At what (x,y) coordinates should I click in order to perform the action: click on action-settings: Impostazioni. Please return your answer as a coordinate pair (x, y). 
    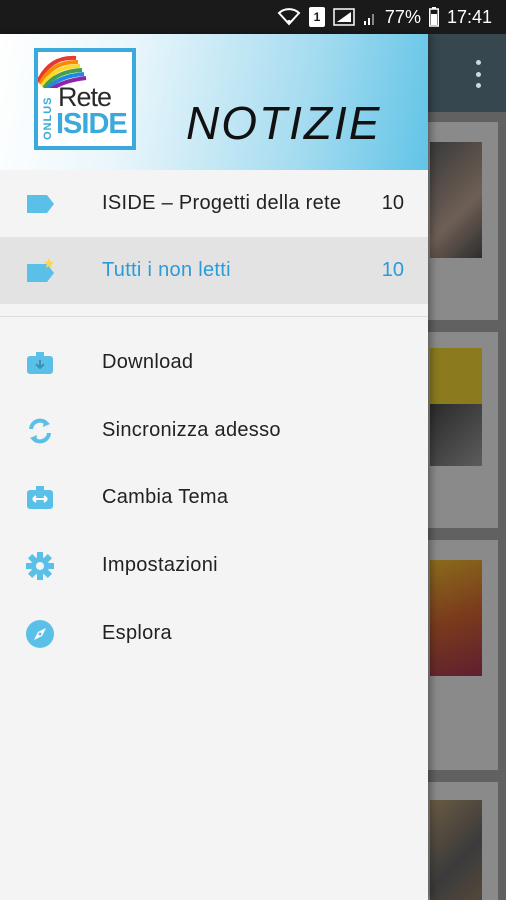
    Looking at the image, I should click on (214, 565).